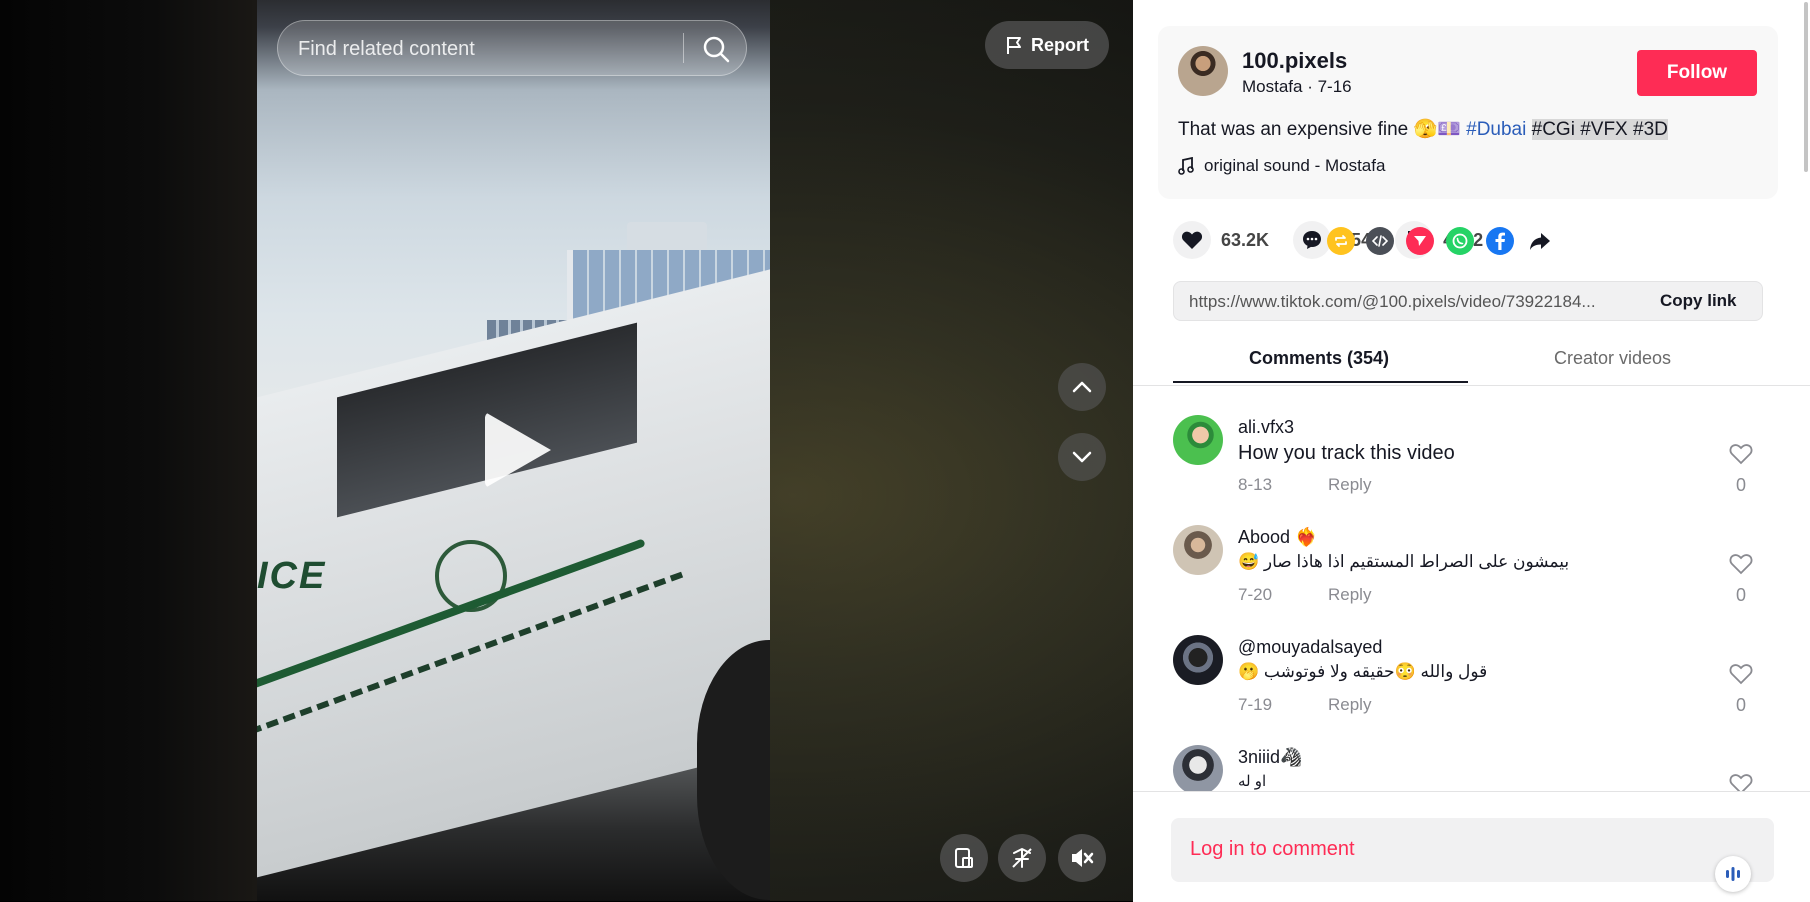  I want to click on hashtag-dubai: #Dubai, so click(1496, 129).